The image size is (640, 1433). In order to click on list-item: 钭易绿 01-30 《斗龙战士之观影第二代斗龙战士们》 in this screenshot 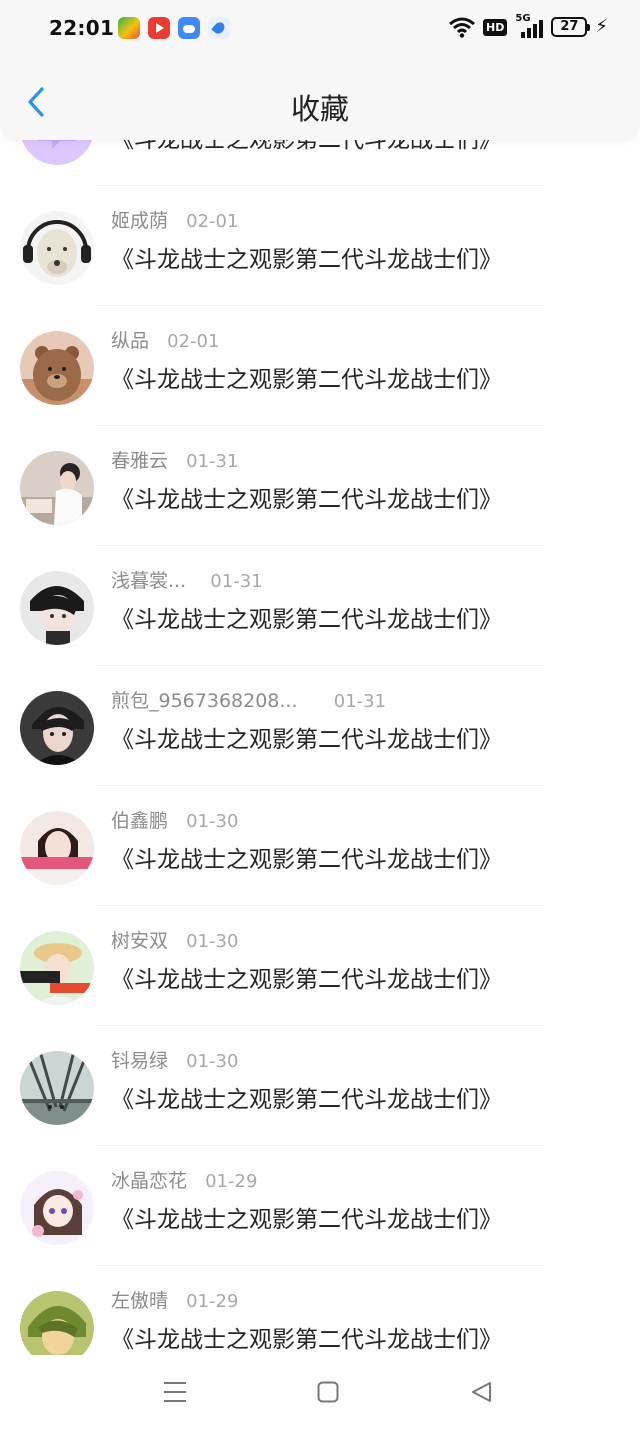, I will do `click(320, 1086)`.